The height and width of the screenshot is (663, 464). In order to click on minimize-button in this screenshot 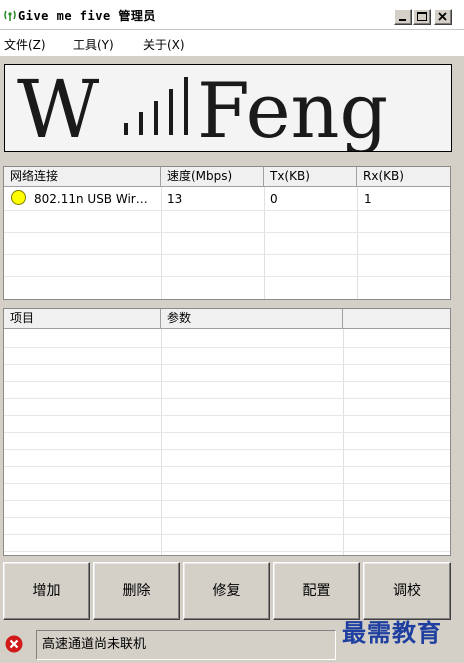, I will do `click(403, 17)`.